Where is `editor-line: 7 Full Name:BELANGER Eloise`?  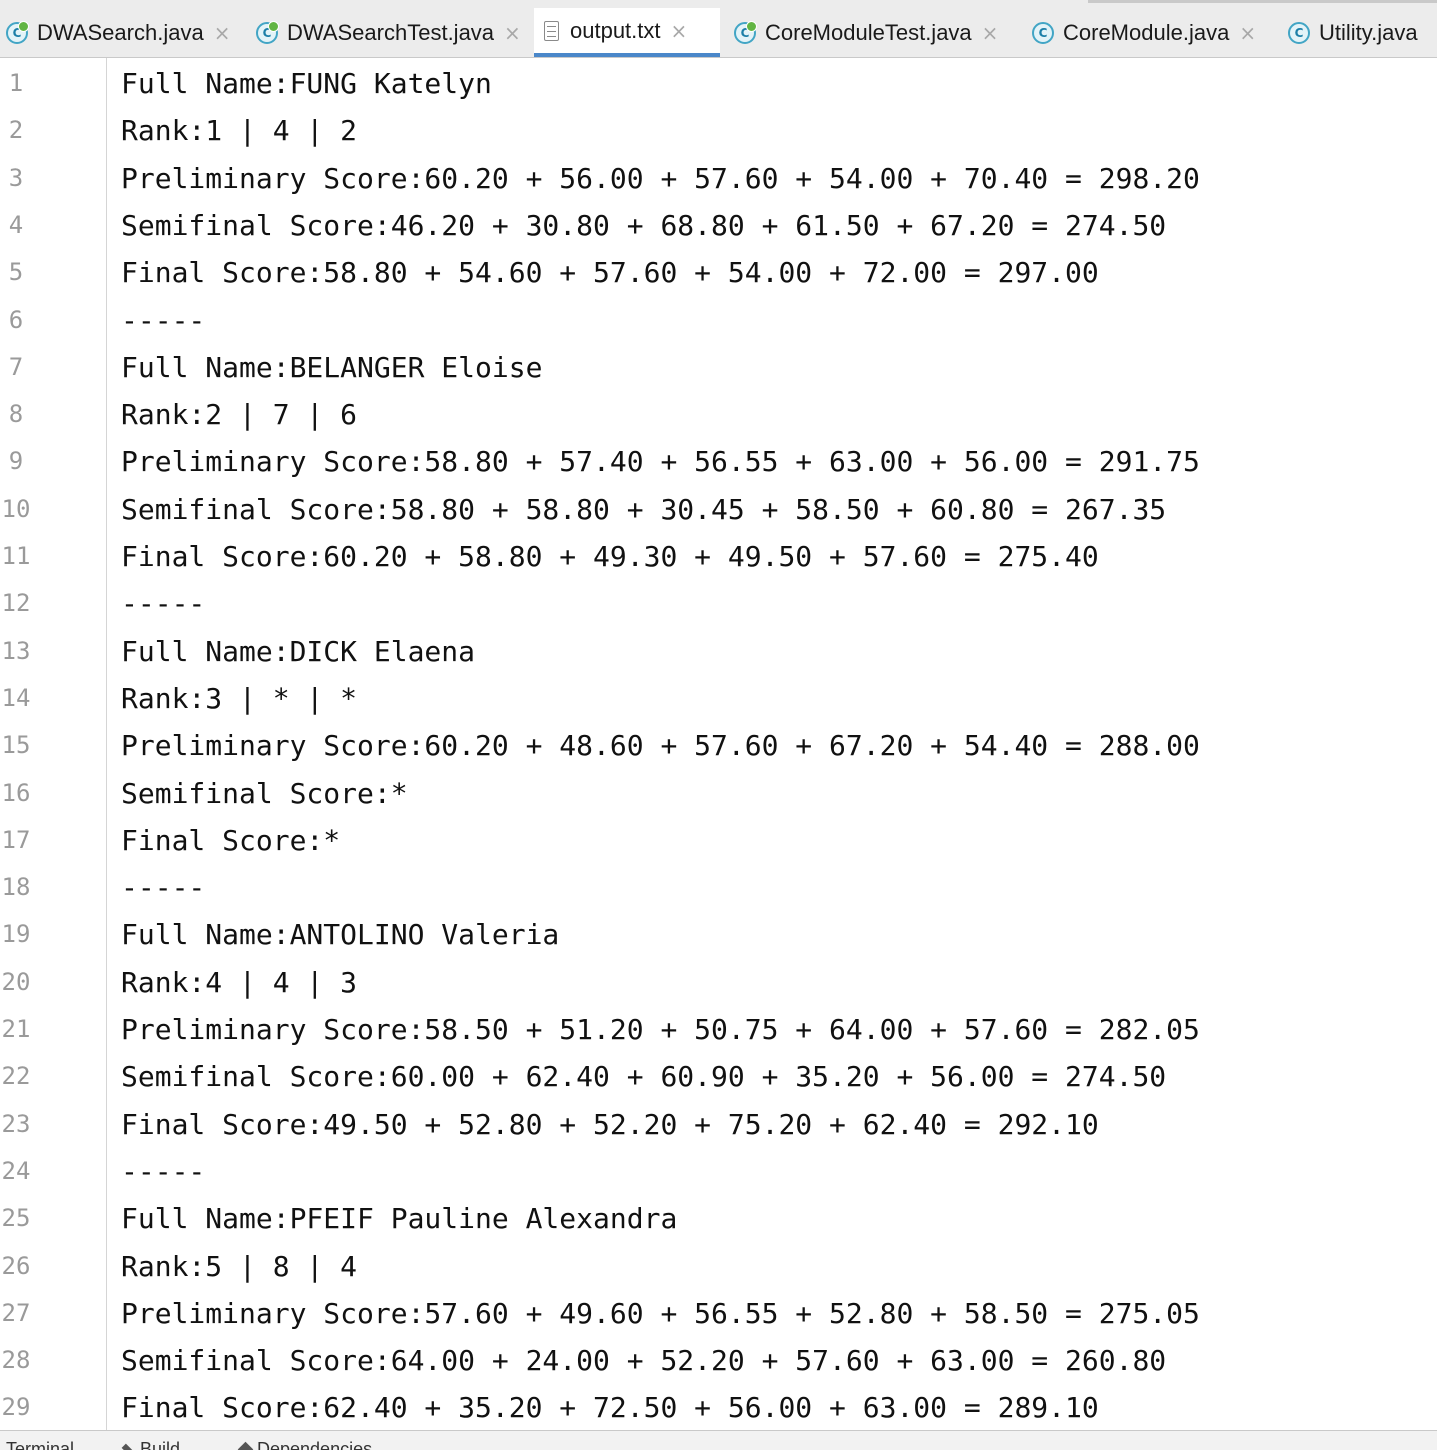 editor-line: 7 Full Name:BELANGER Eloise is located at coordinates (718, 367).